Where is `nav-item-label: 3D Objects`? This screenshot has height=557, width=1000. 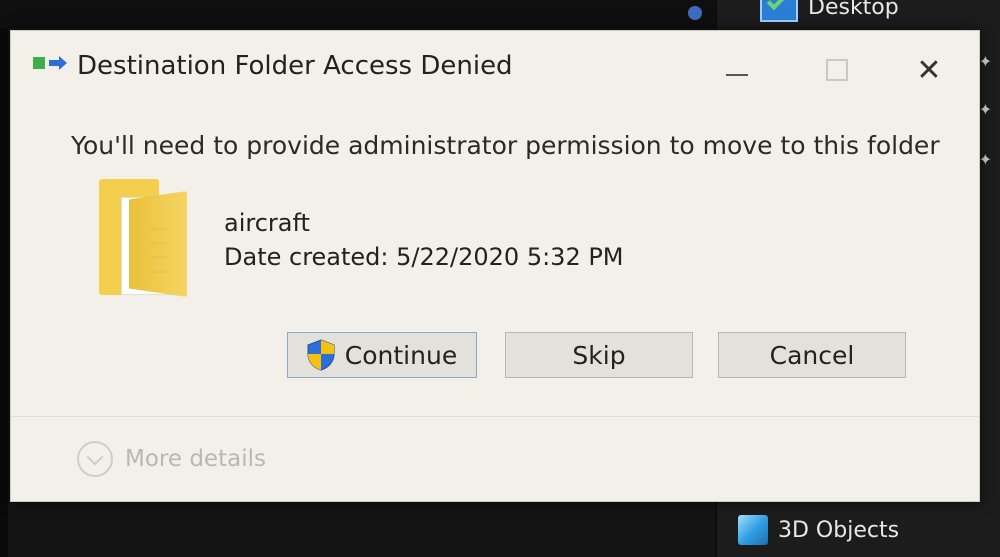
nav-item-label: 3D Objects is located at coordinates (839, 530).